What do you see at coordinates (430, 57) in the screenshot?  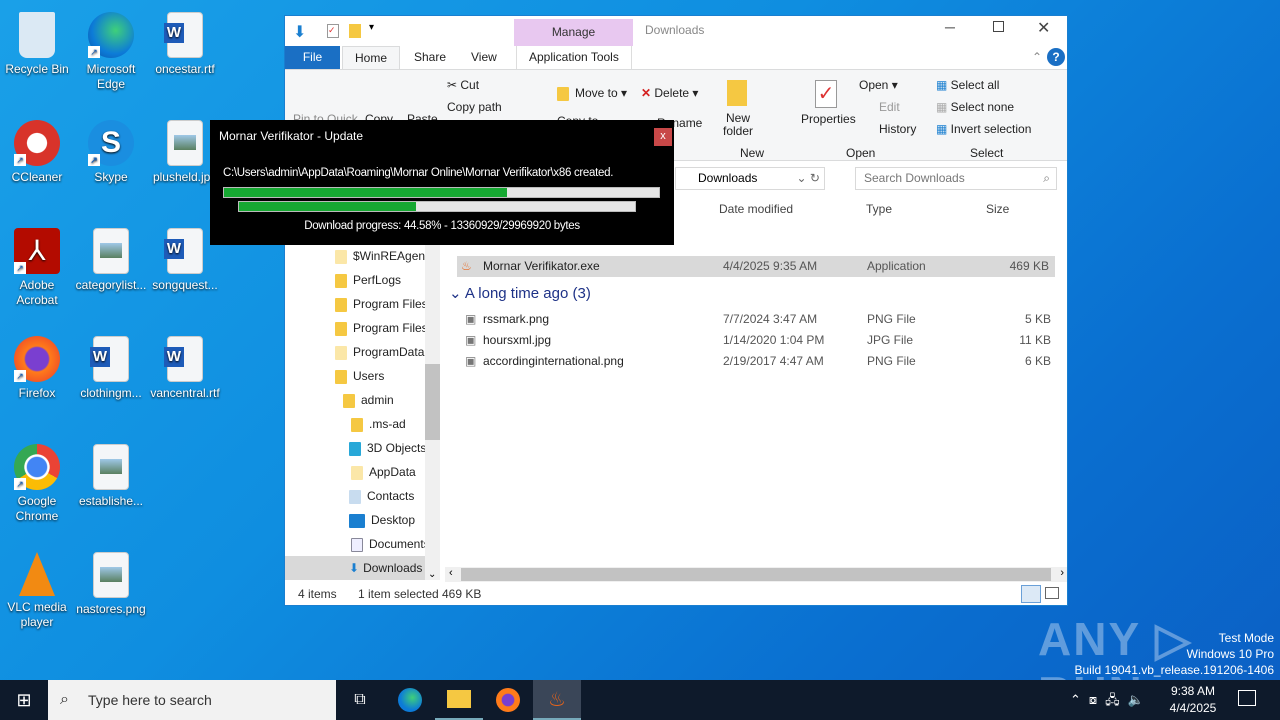 I see `tab-share: Share` at bounding box center [430, 57].